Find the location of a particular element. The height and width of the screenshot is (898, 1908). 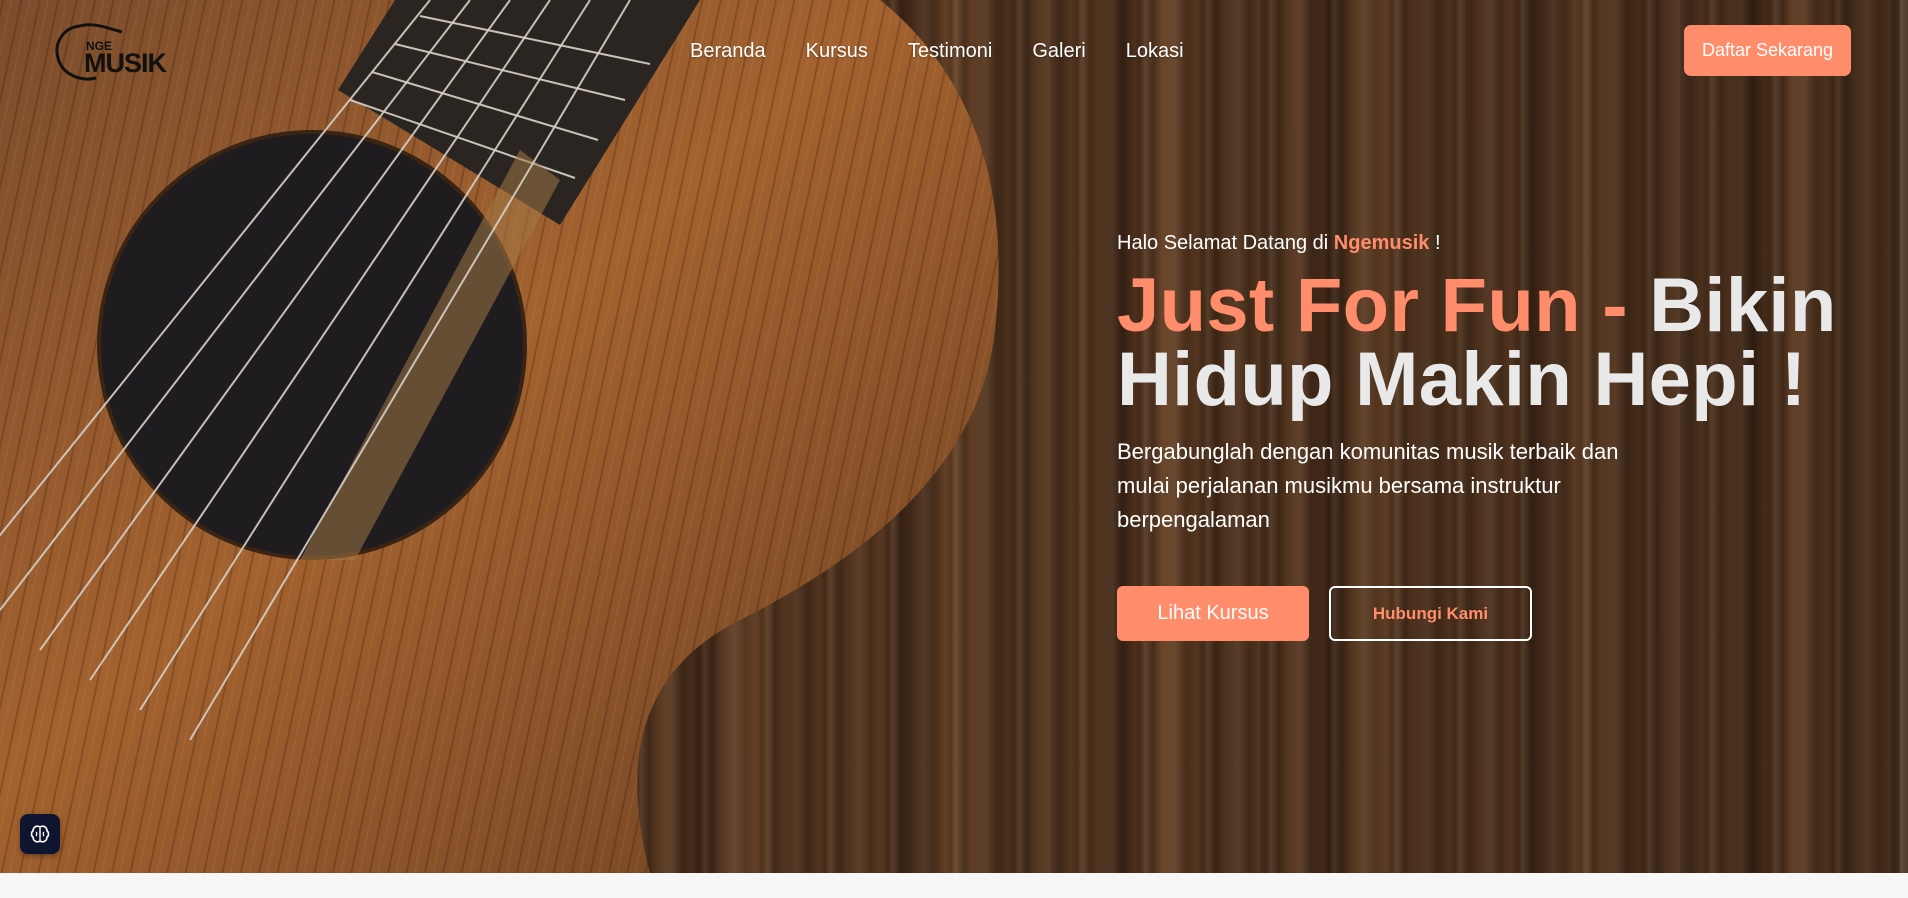

ngemusik-logo: NGE MUSIK is located at coordinates (118, 53).